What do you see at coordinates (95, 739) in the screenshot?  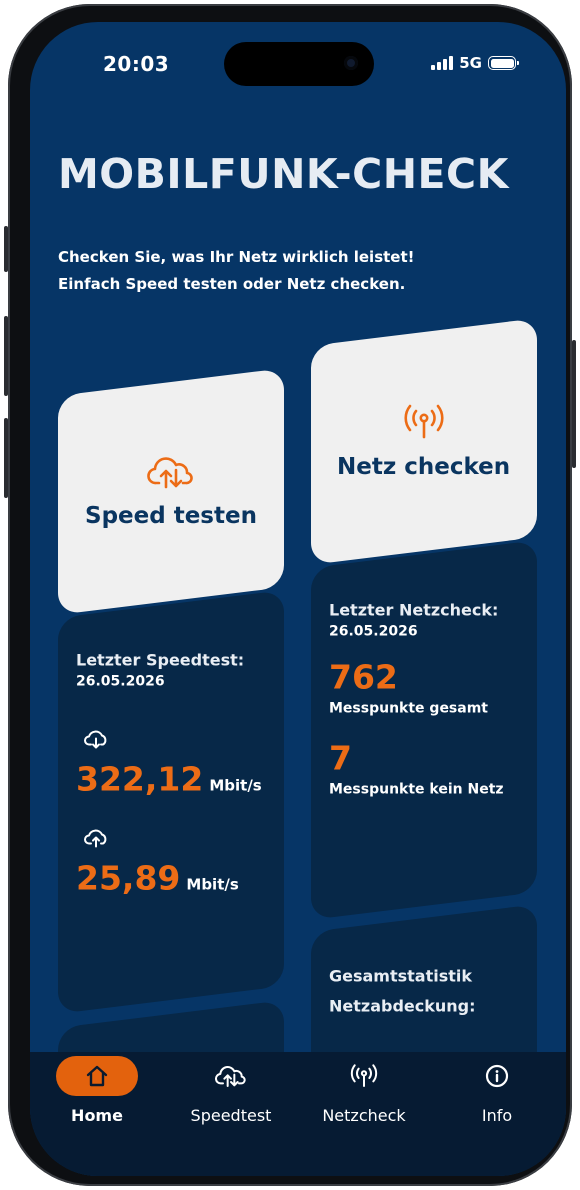 I see `download-icon` at bounding box center [95, 739].